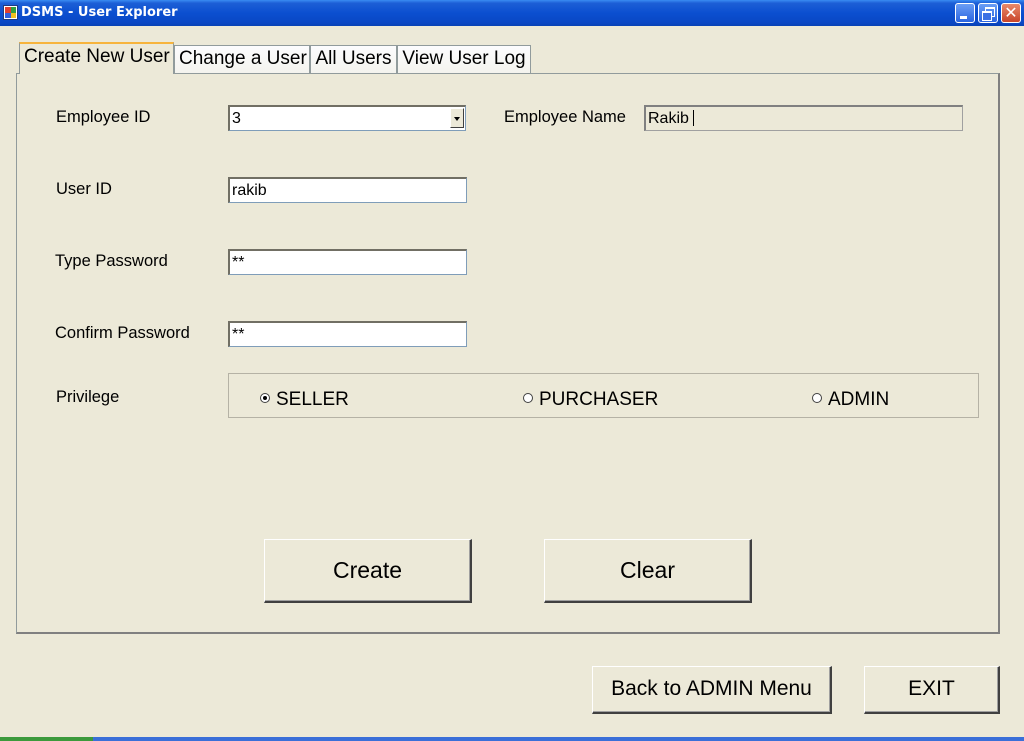 The width and height of the screenshot is (1024, 741). What do you see at coordinates (312, 399) in the screenshot?
I see `radio-seller-label: SELLER` at bounding box center [312, 399].